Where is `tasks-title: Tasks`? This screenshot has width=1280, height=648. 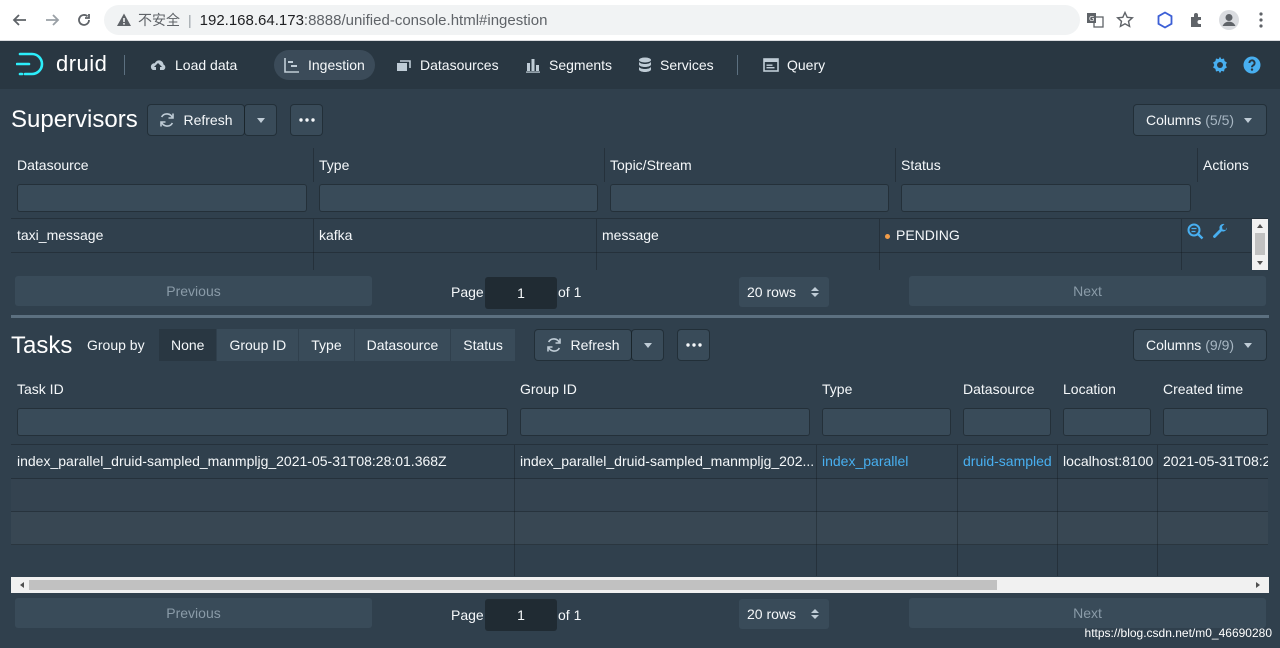
tasks-title: Tasks is located at coordinates (42, 345).